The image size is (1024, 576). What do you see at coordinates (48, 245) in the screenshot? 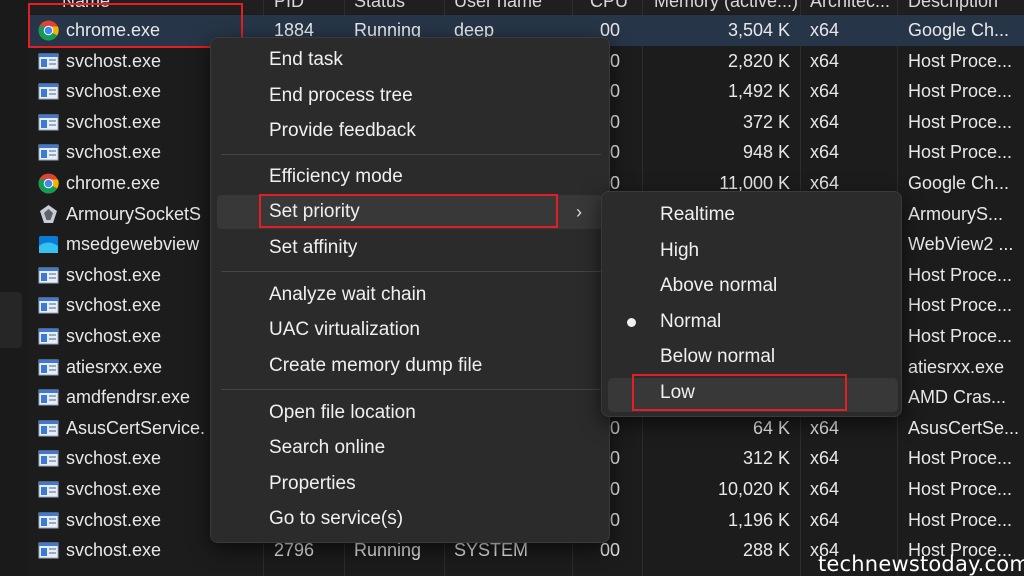
I see `webview-icon` at bounding box center [48, 245].